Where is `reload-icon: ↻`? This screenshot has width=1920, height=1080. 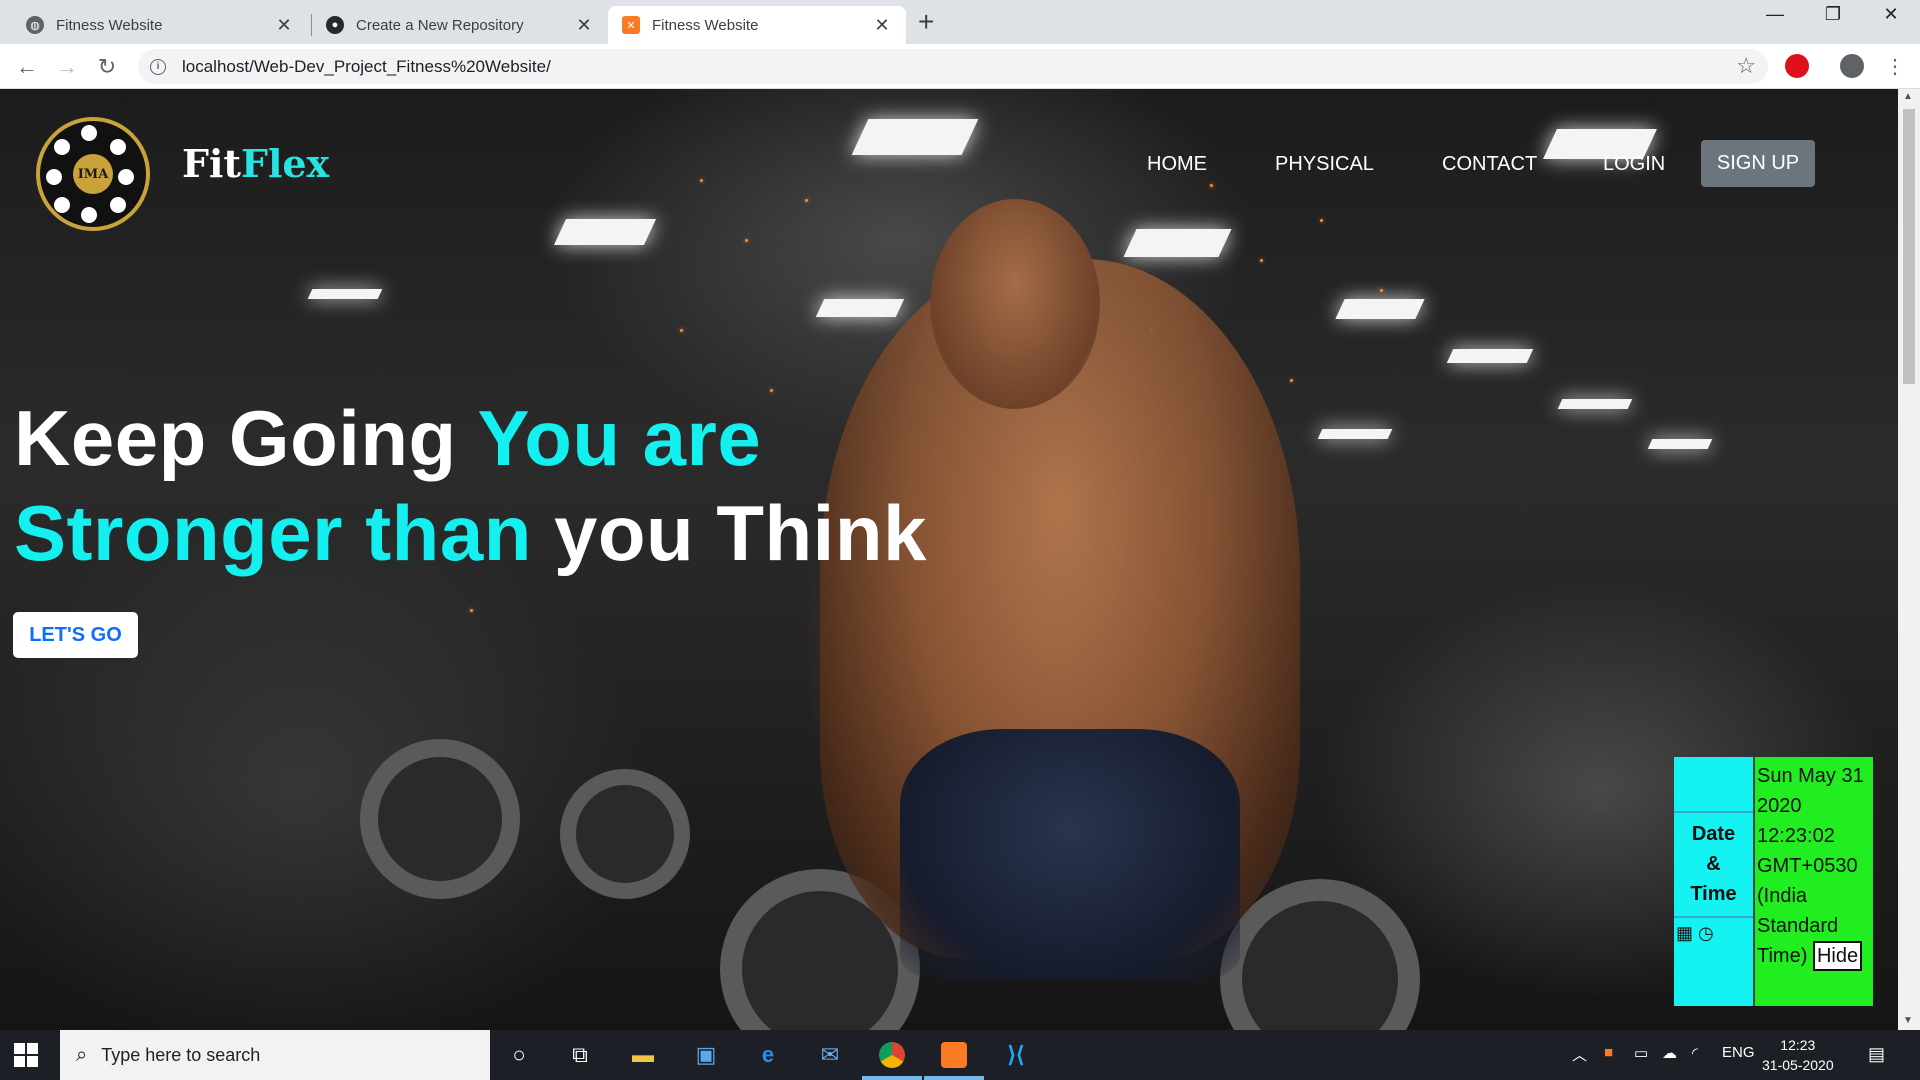
reload-icon: ↻ is located at coordinates (107, 67).